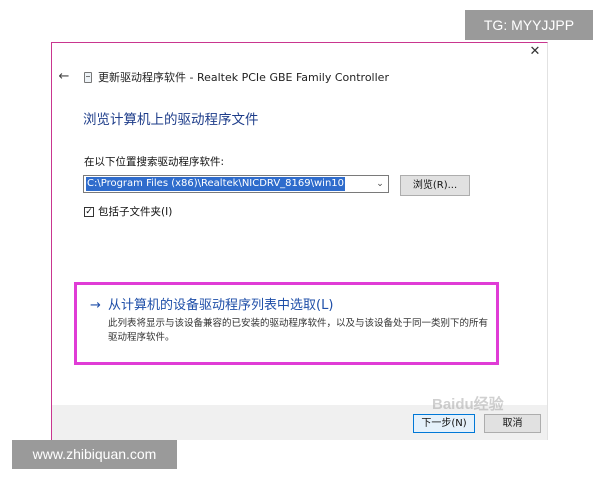 The width and height of the screenshot is (600, 480). I want to click on include-subfolders-checkbox: ✓, so click(89, 212).